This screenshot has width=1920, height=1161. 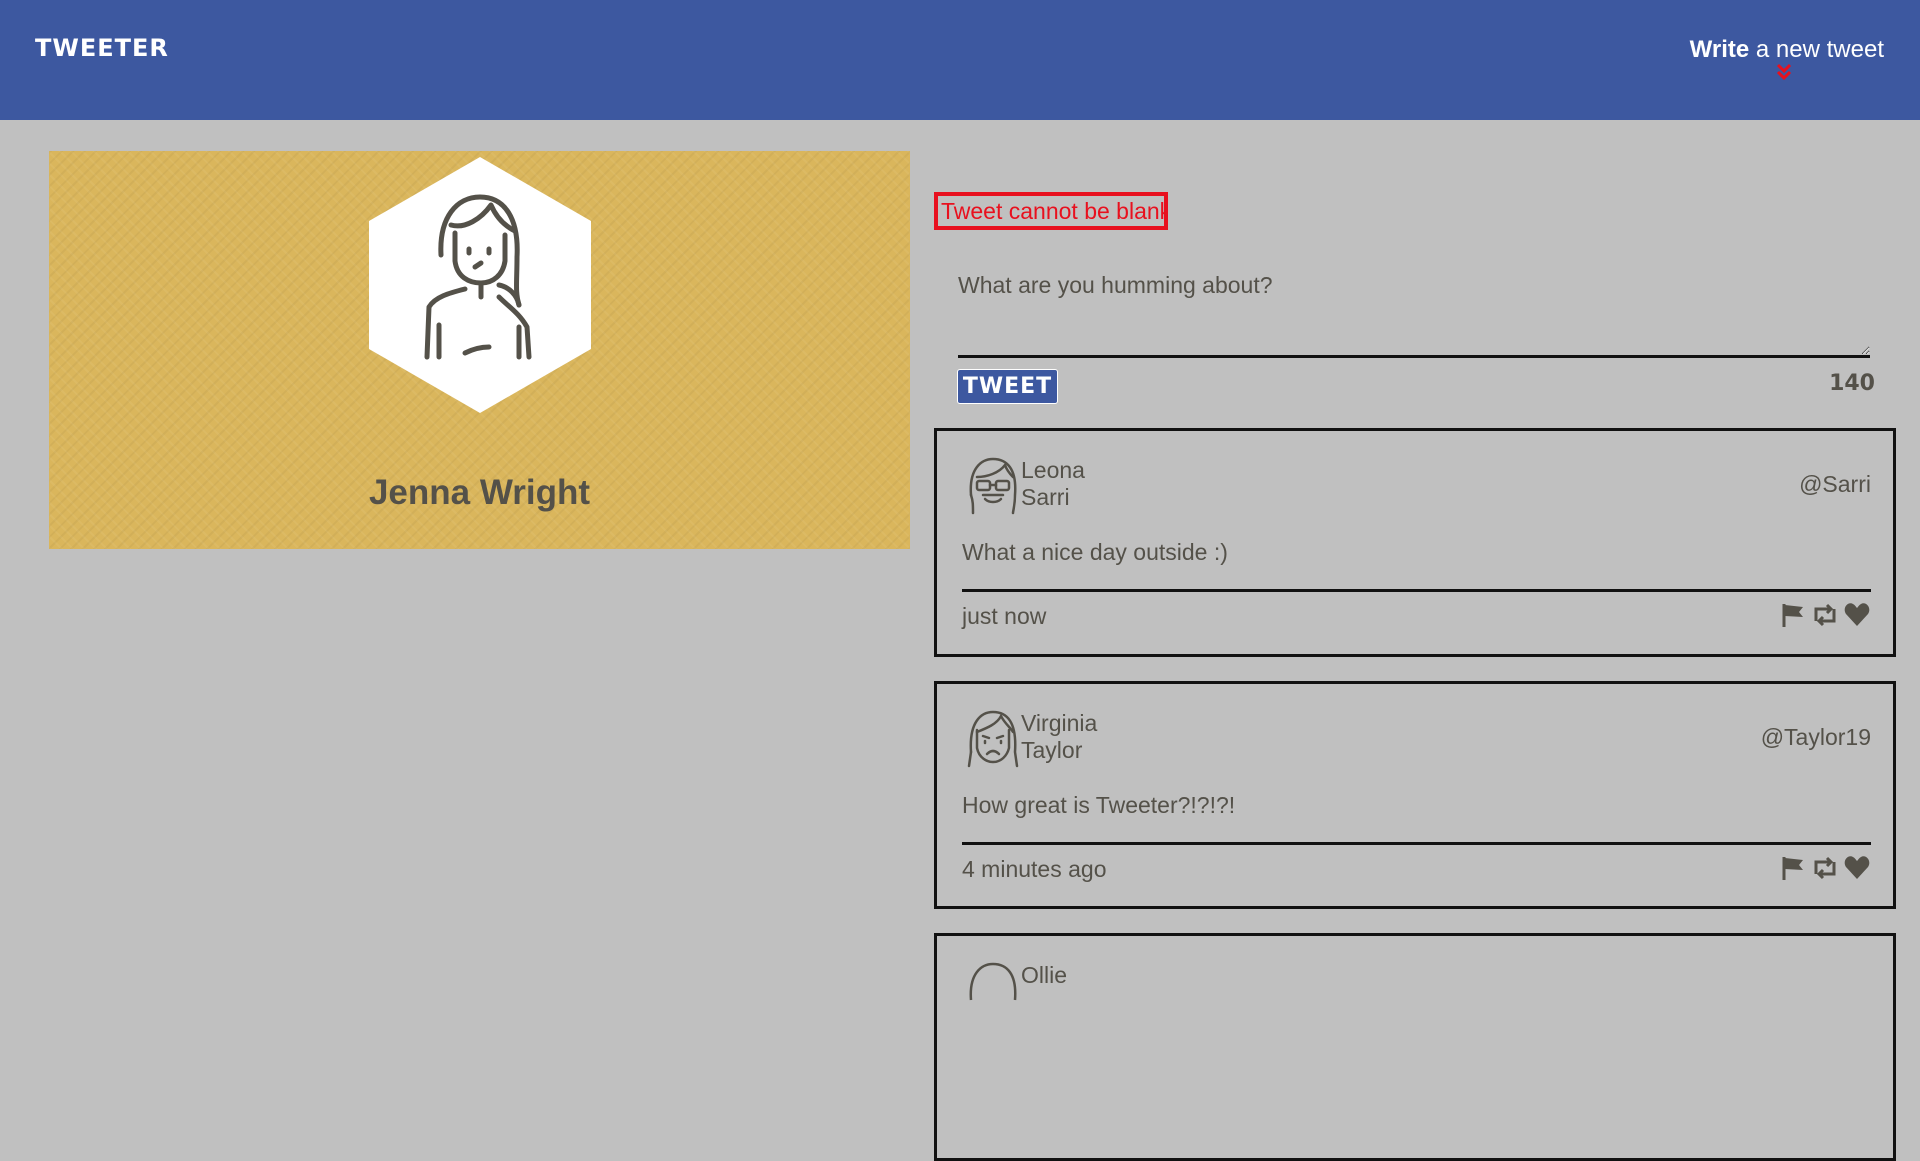 What do you see at coordinates (1816, 49) in the screenshot?
I see `compose-label: a new tweet` at bounding box center [1816, 49].